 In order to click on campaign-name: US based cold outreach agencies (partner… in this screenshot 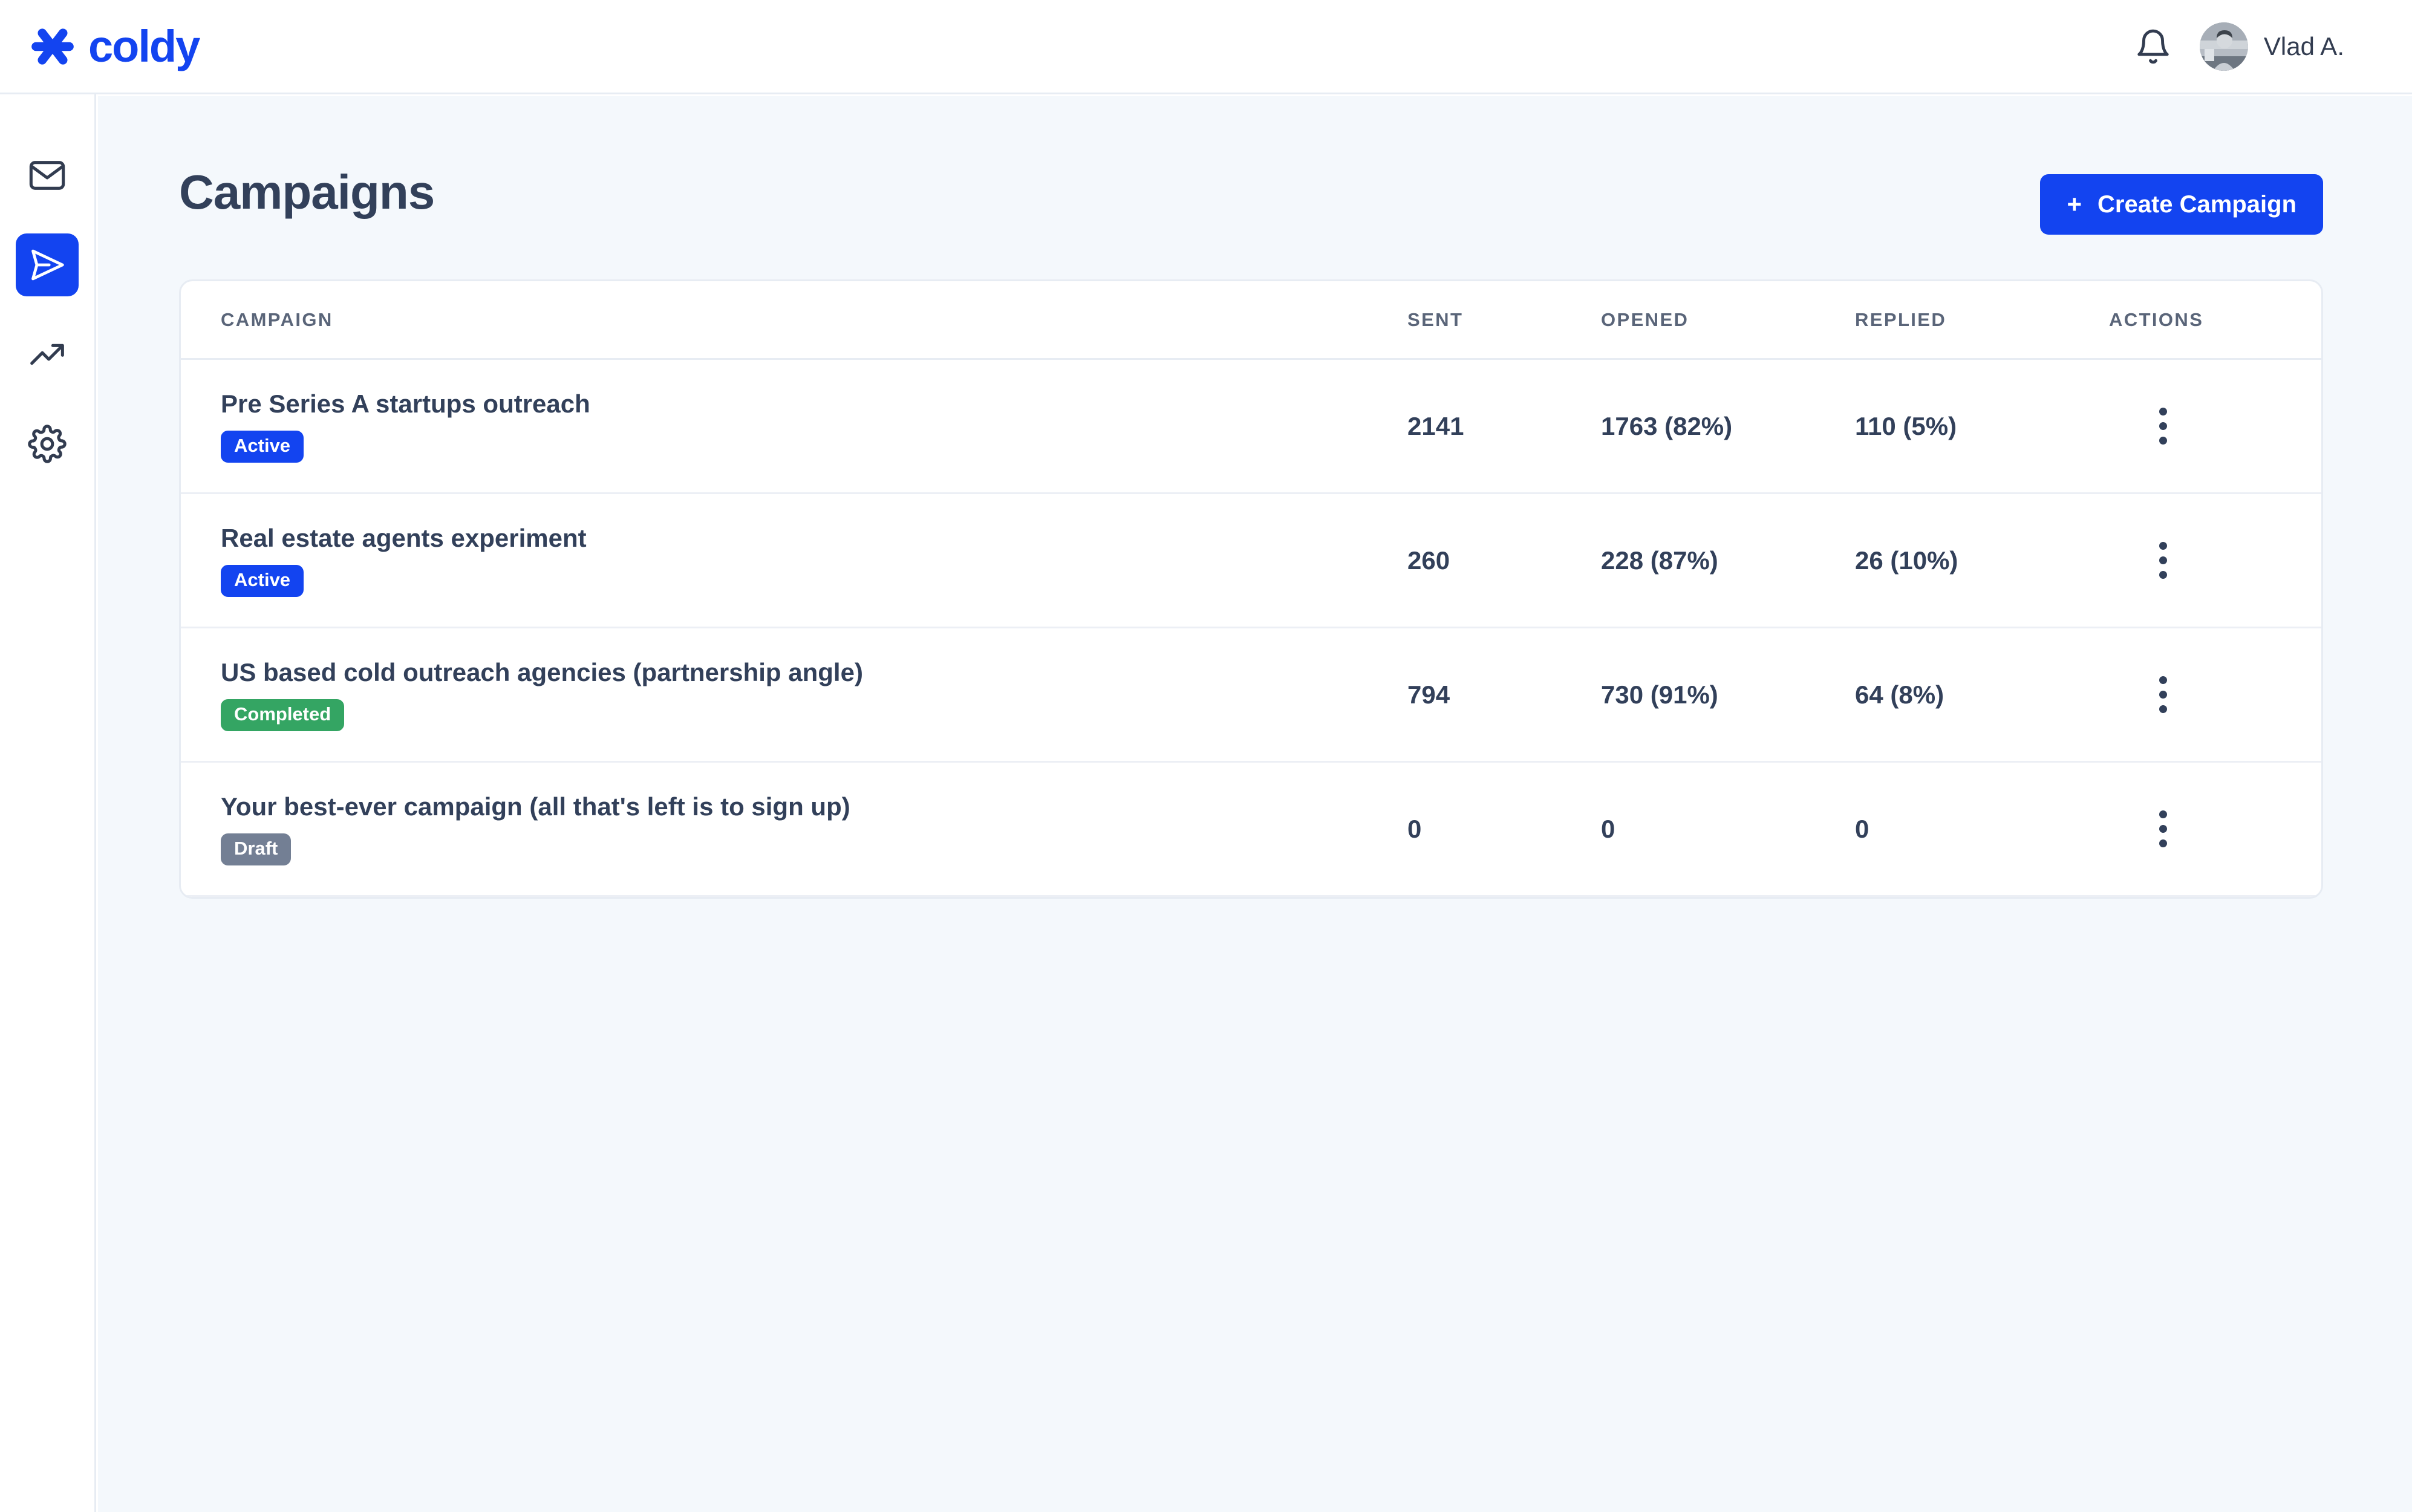, I will do `click(542, 672)`.